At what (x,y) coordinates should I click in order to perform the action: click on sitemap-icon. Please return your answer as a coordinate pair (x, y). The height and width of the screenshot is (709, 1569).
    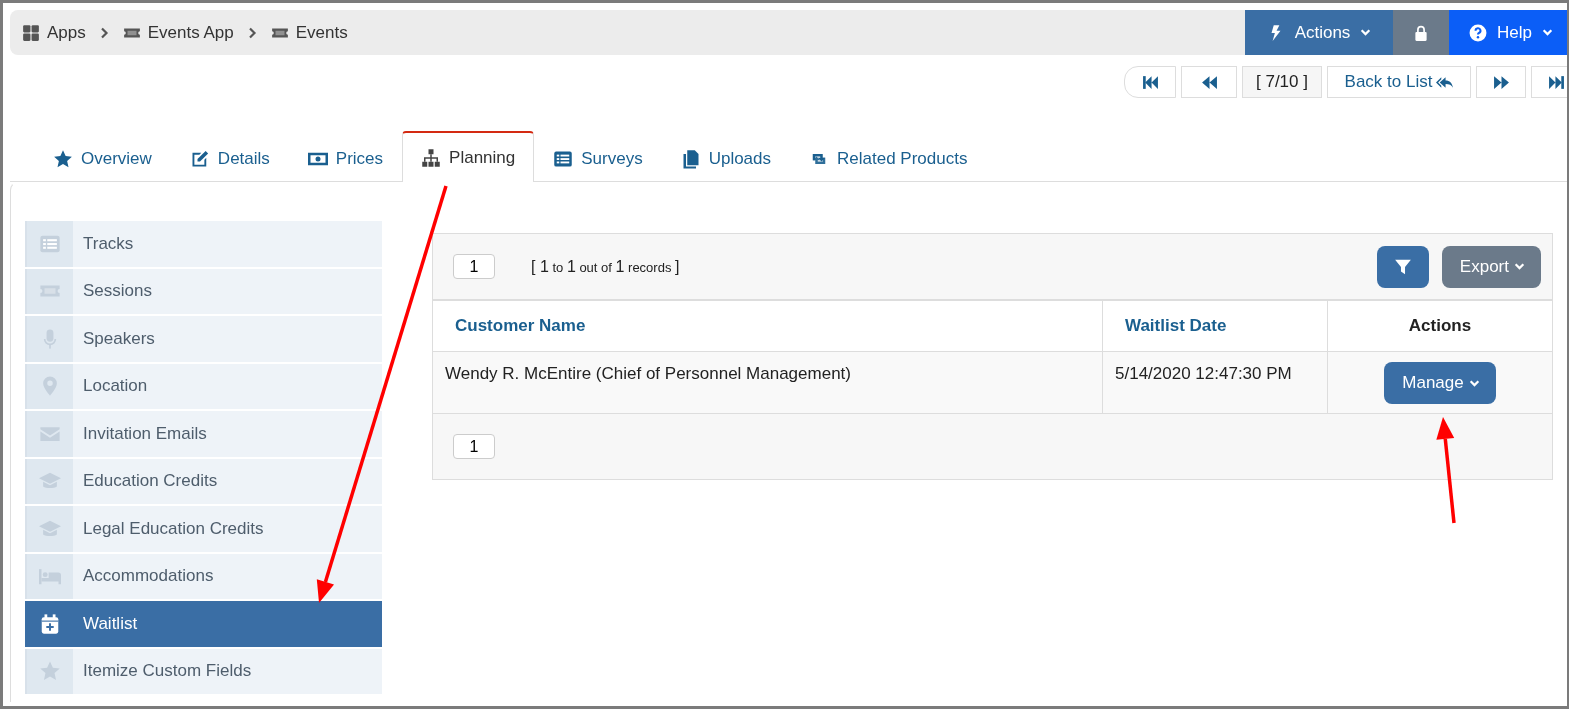
    Looking at the image, I should click on (431, 157).